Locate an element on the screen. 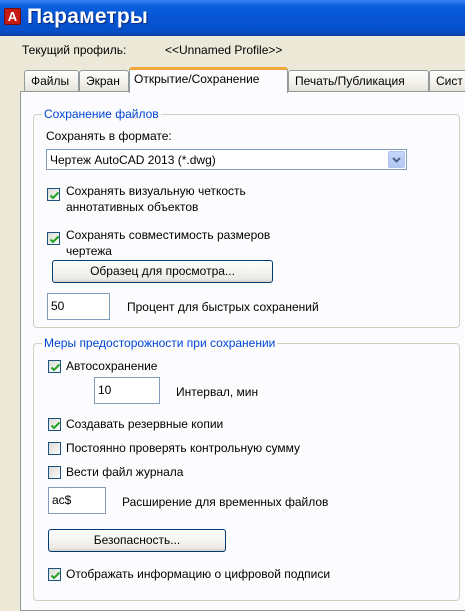 The image size is (465, 611). temp-extension-input: ac$ is located at coordinates (77, 500).